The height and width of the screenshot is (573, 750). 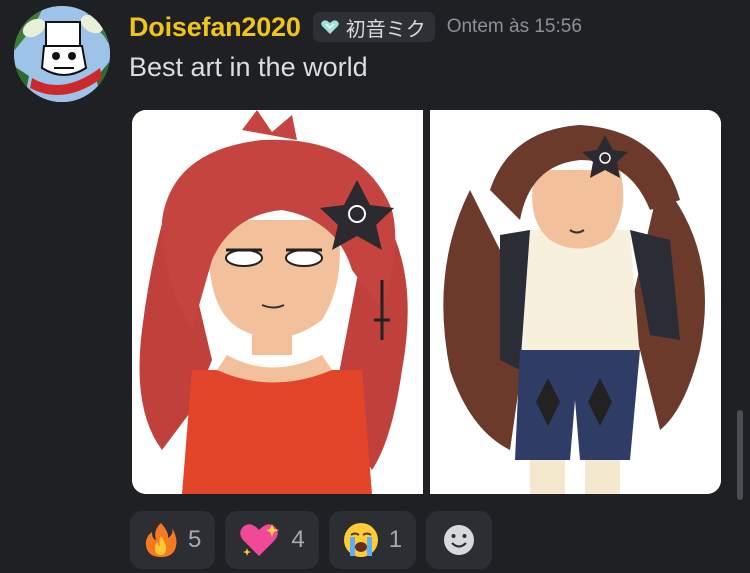 What do you see at coordinates (385, 29) in the screenshot?
I see `user-tag-label: 初音ミク` at bounding box center [385, 29].